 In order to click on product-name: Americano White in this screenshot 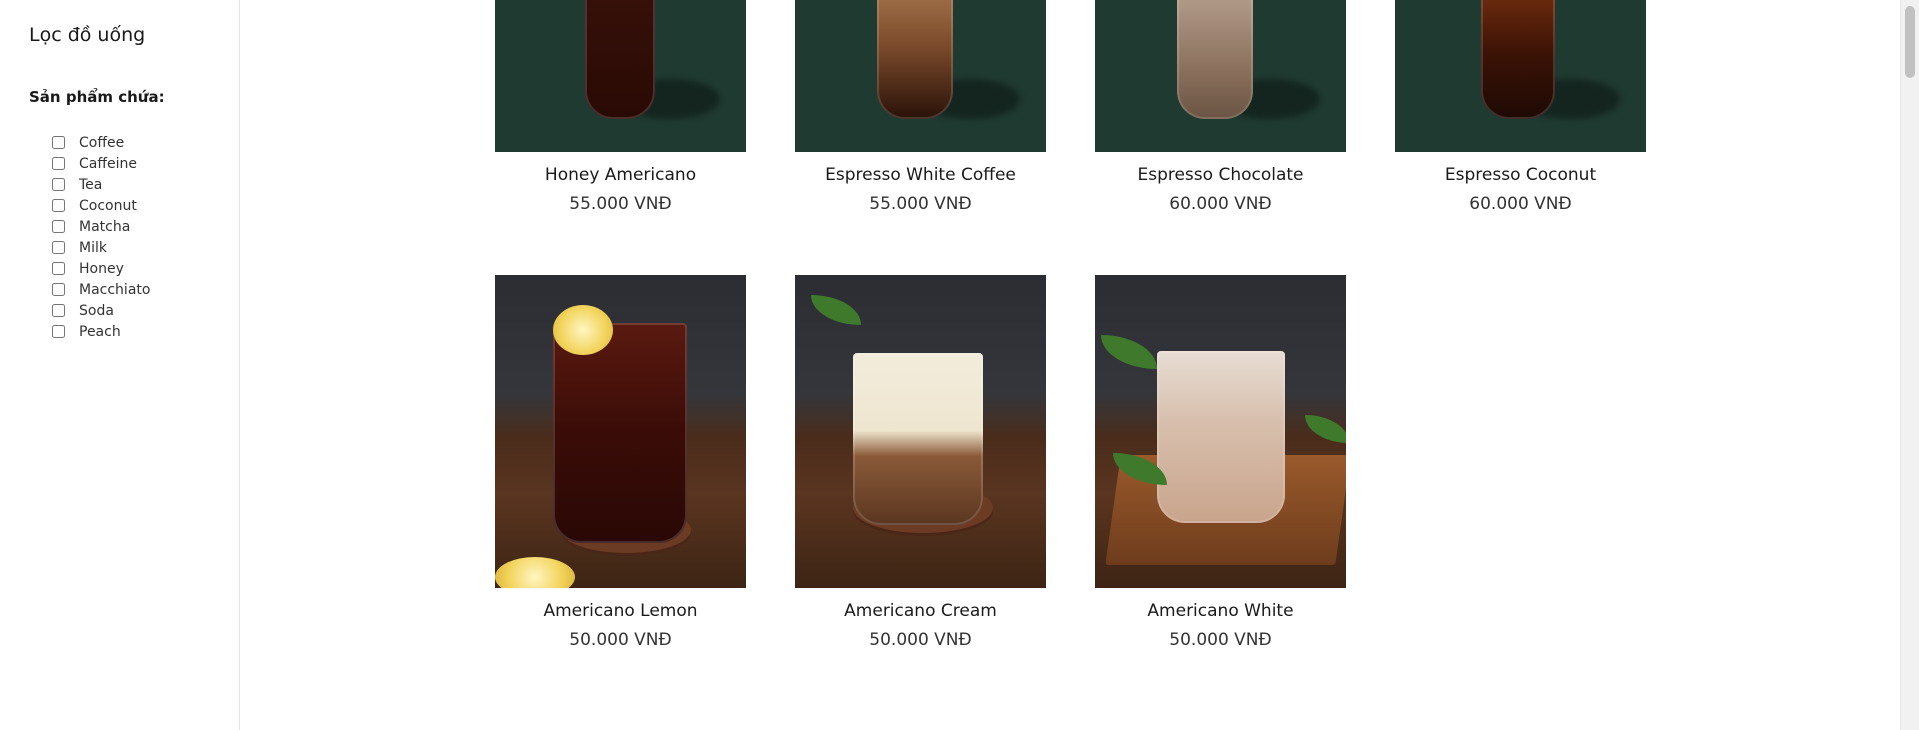, I will do `click(1220, 611)`.